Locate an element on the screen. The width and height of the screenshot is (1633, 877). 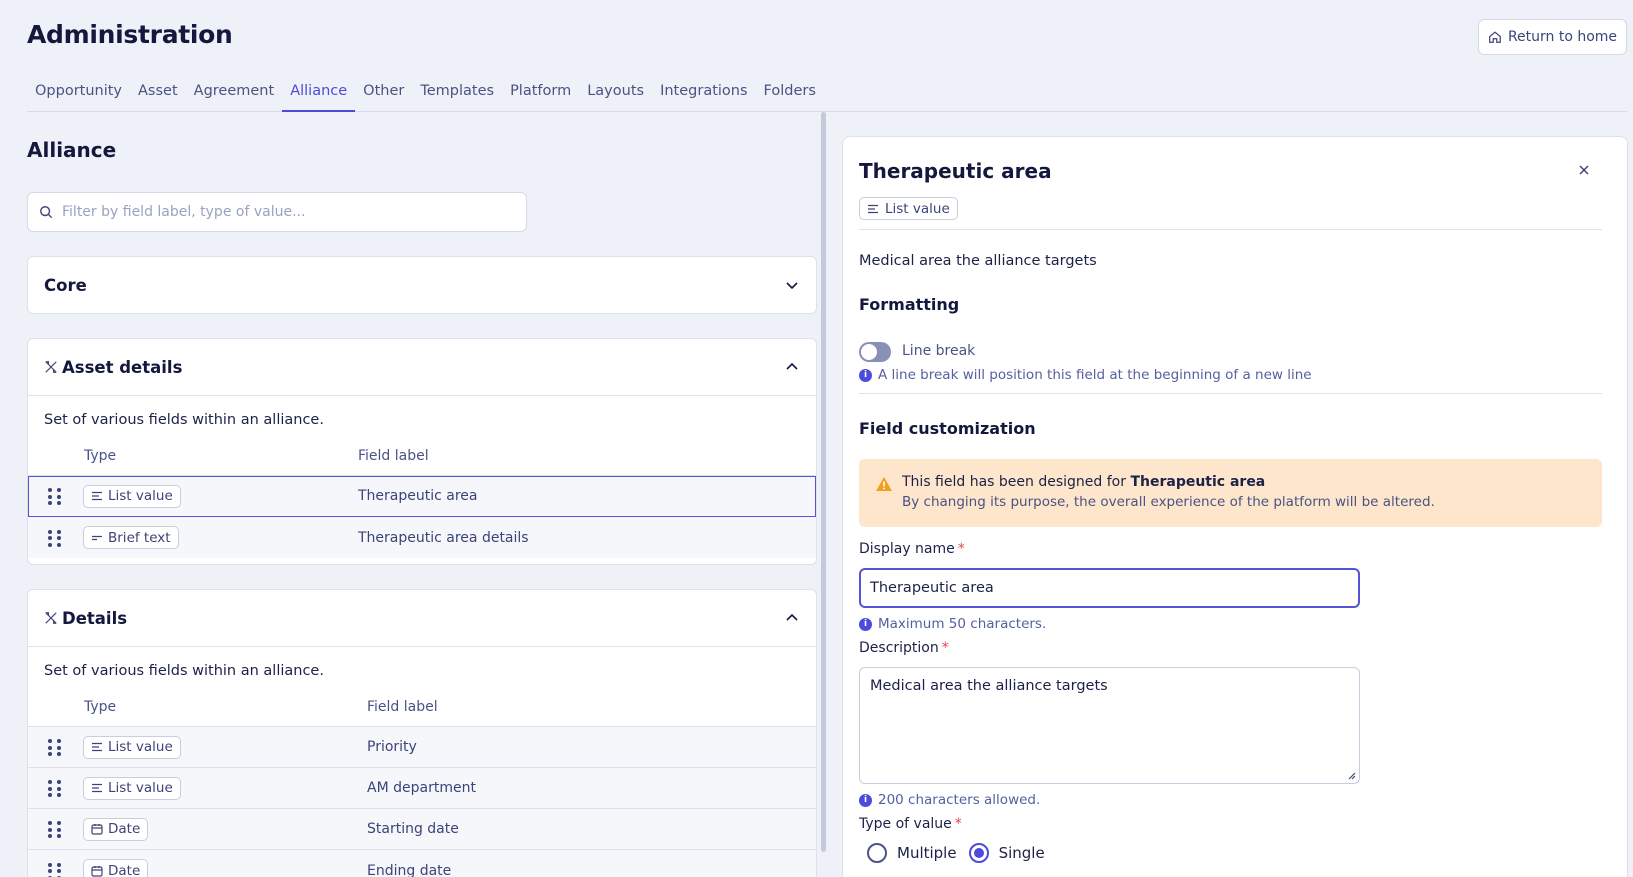
field-label-cell: Ending date is located at coordinates (409, 869).